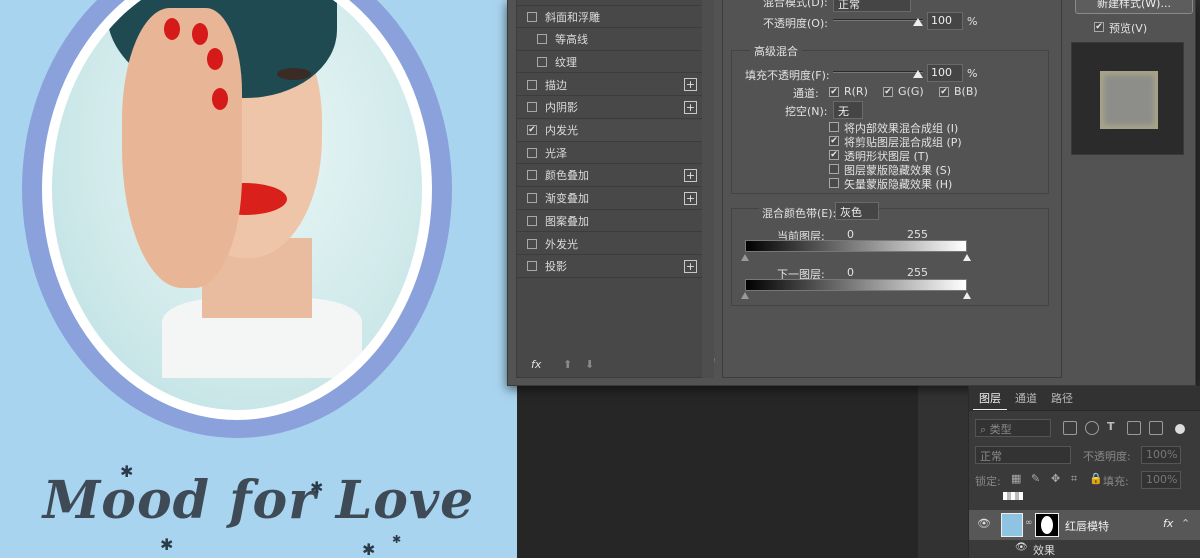 The width and height of the screenshot is (1200, 558). Describe the element at coordinates (612, 199) in the screenshot. I see `style-item: 渐变叠加 +` at that location.